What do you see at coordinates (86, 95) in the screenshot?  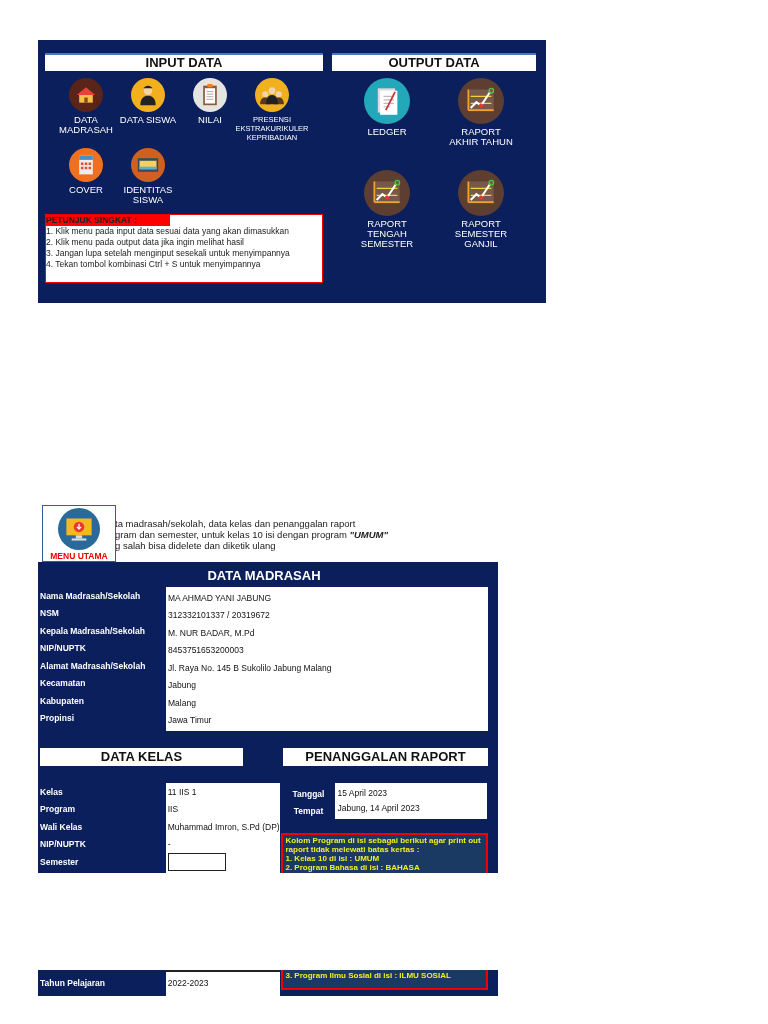 I see `house-icon` at bounding box center [86, 95].